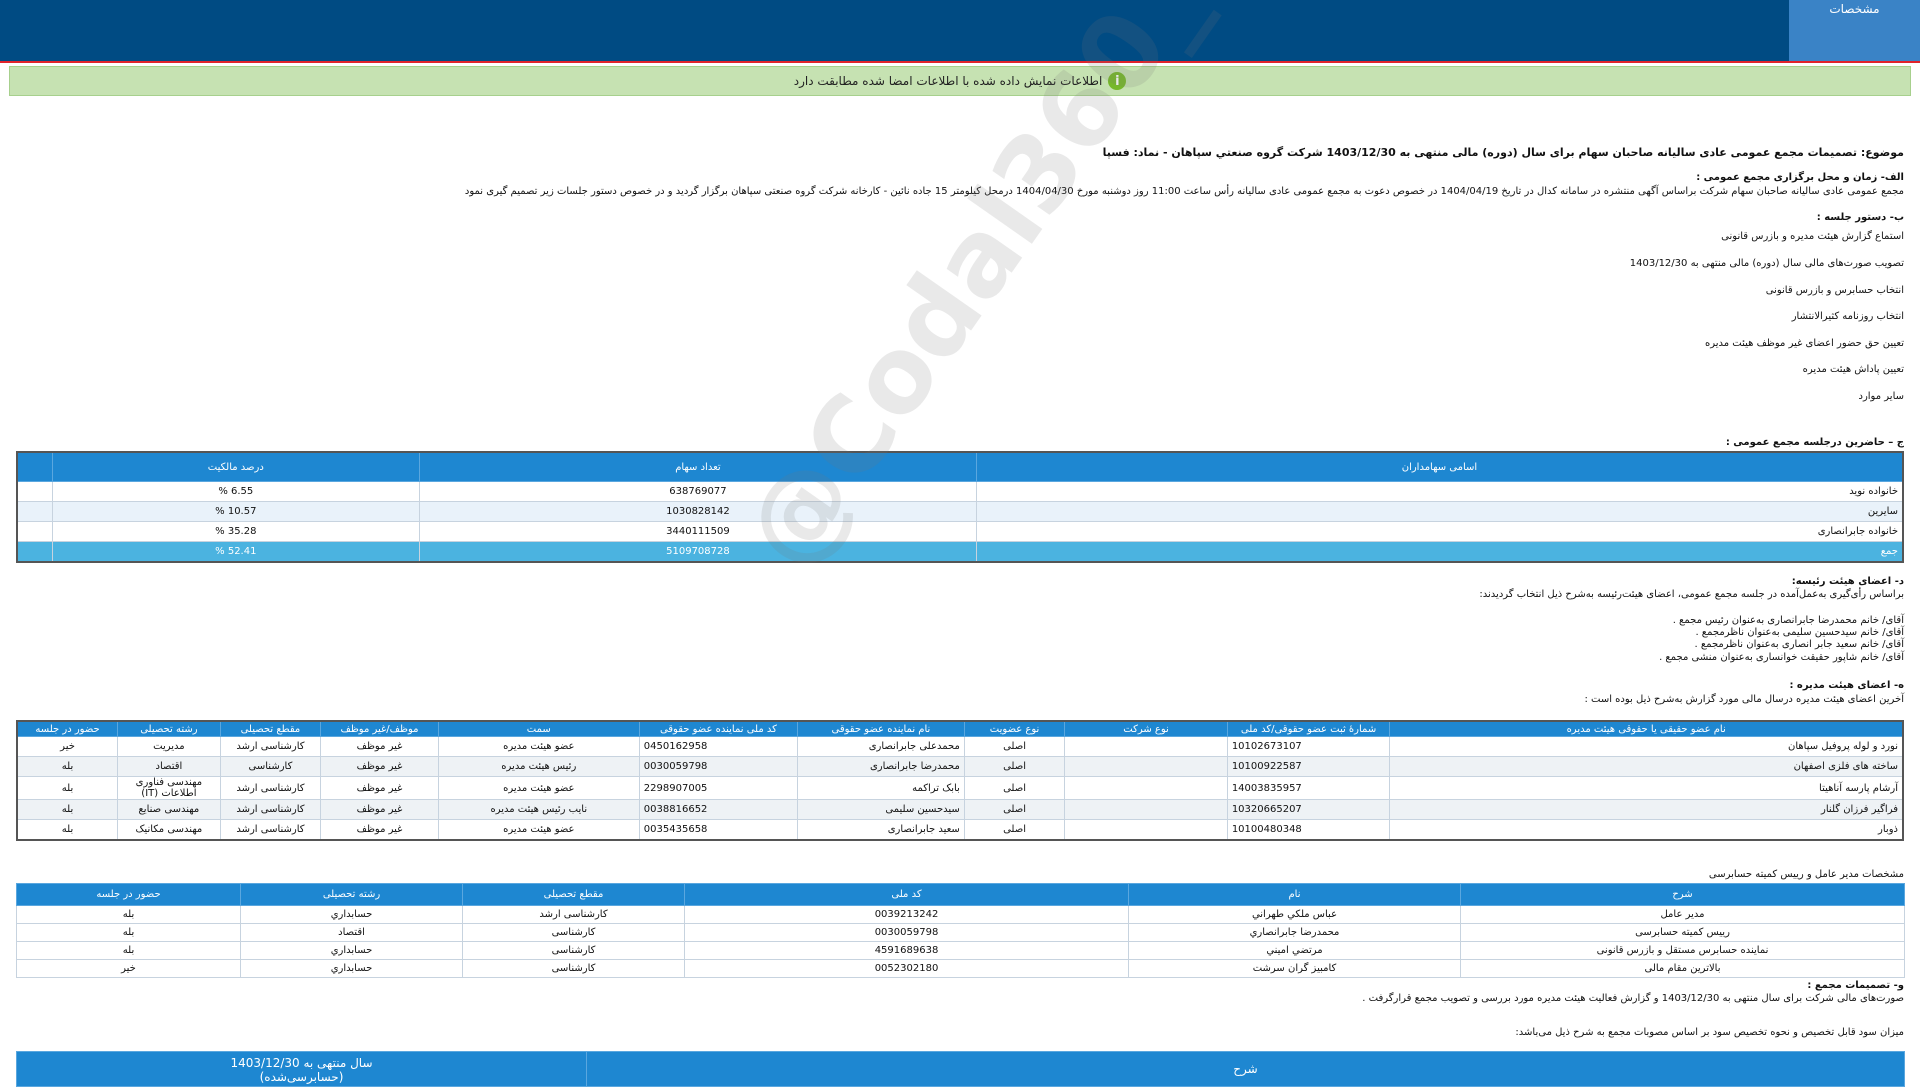 The height and width of the screenshot is (1087, 1920). I want to click on column-header: سمت, so click(538, 728).